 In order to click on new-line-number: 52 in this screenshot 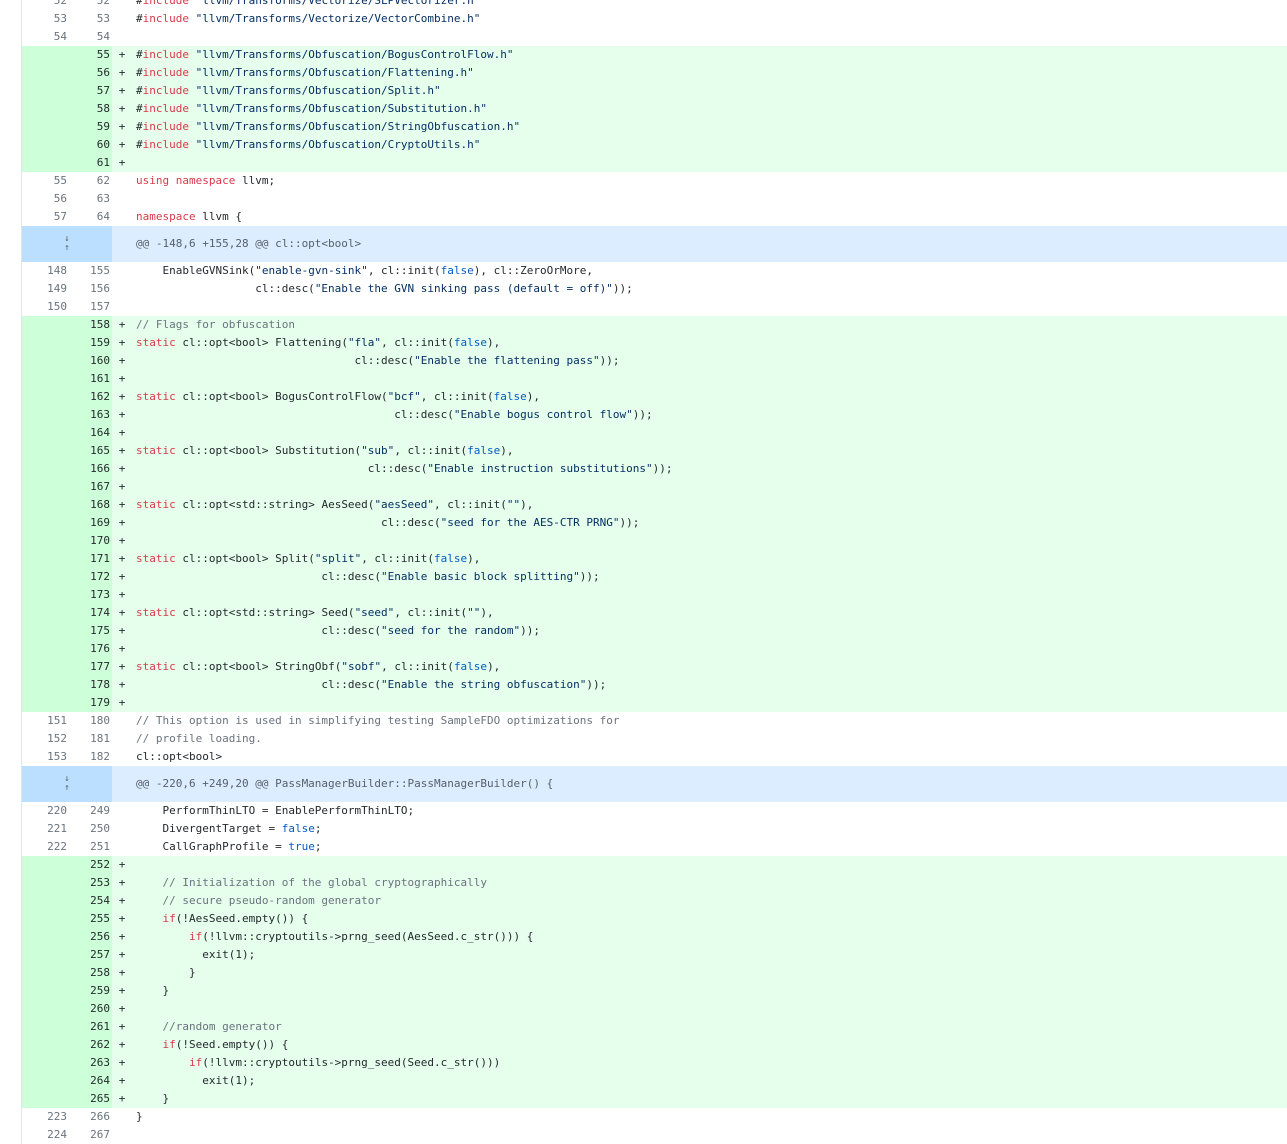, I will do `click(89, 5)`.